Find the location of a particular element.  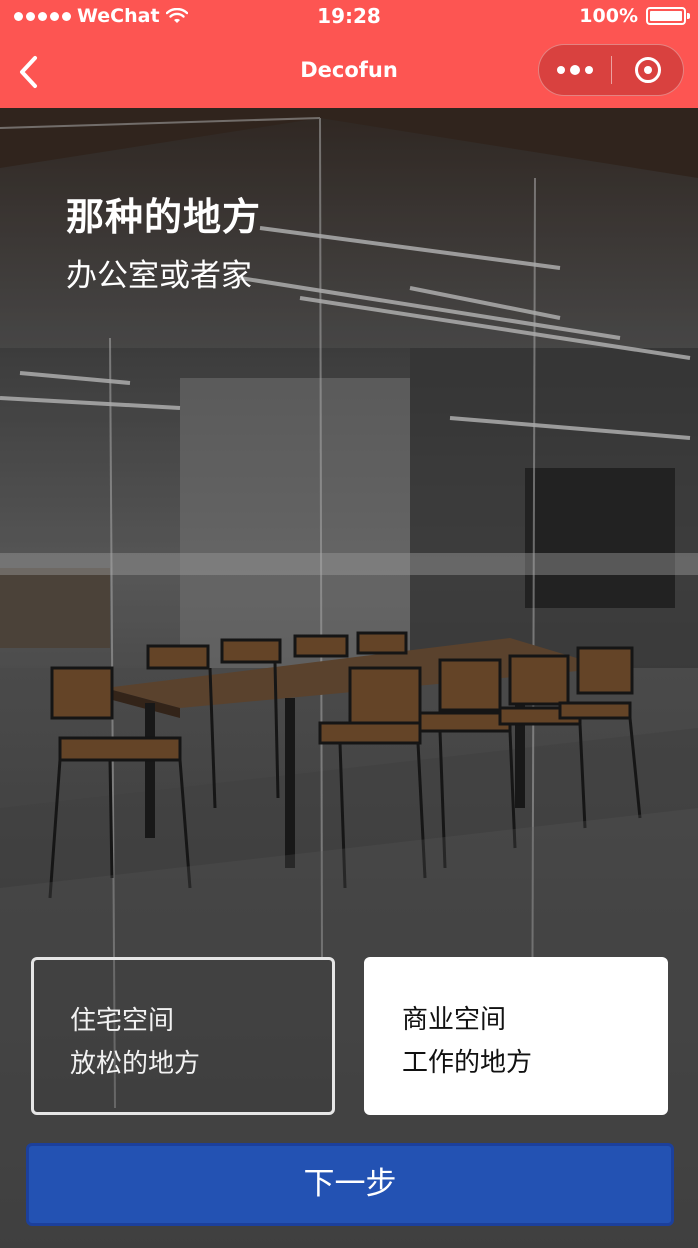

status-bar: WeChat 19:28 100% is located at coordinates (349, 17).